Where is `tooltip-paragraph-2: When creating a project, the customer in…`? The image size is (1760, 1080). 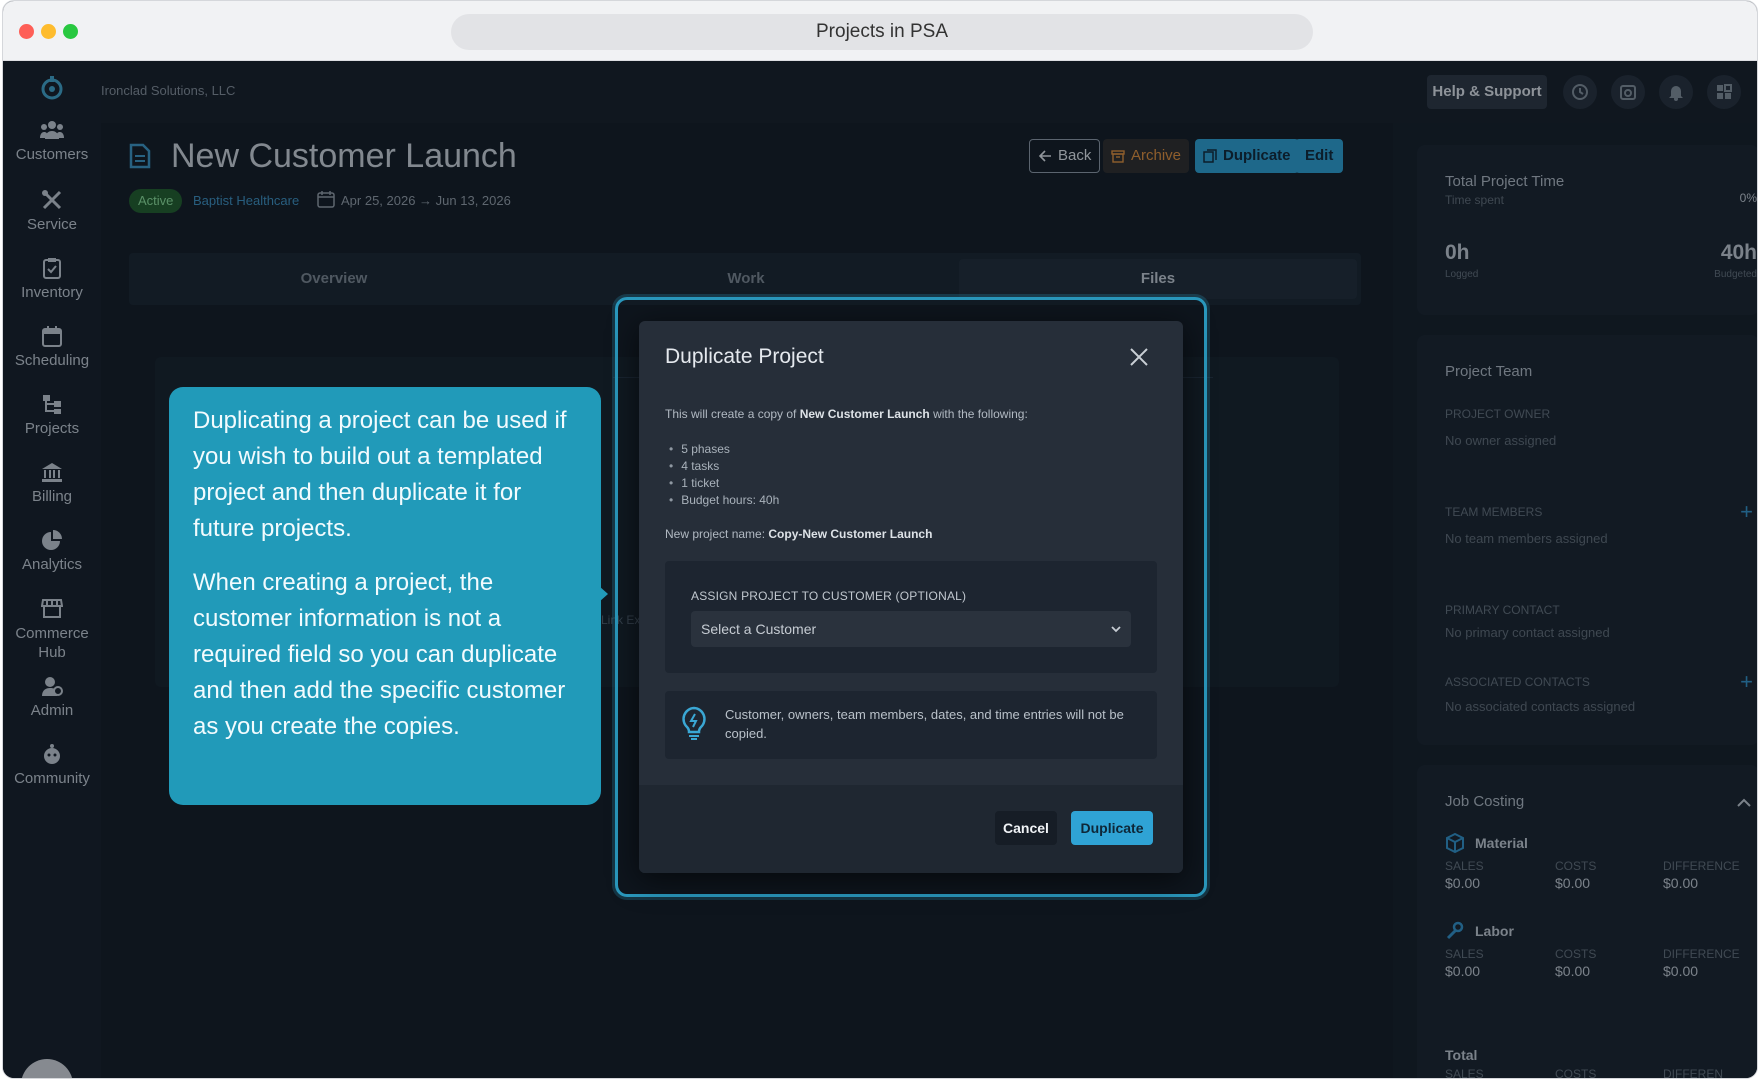 tooltip-paragraph-2: When creating a project, the customer in… is located at coordinates (379, 654).